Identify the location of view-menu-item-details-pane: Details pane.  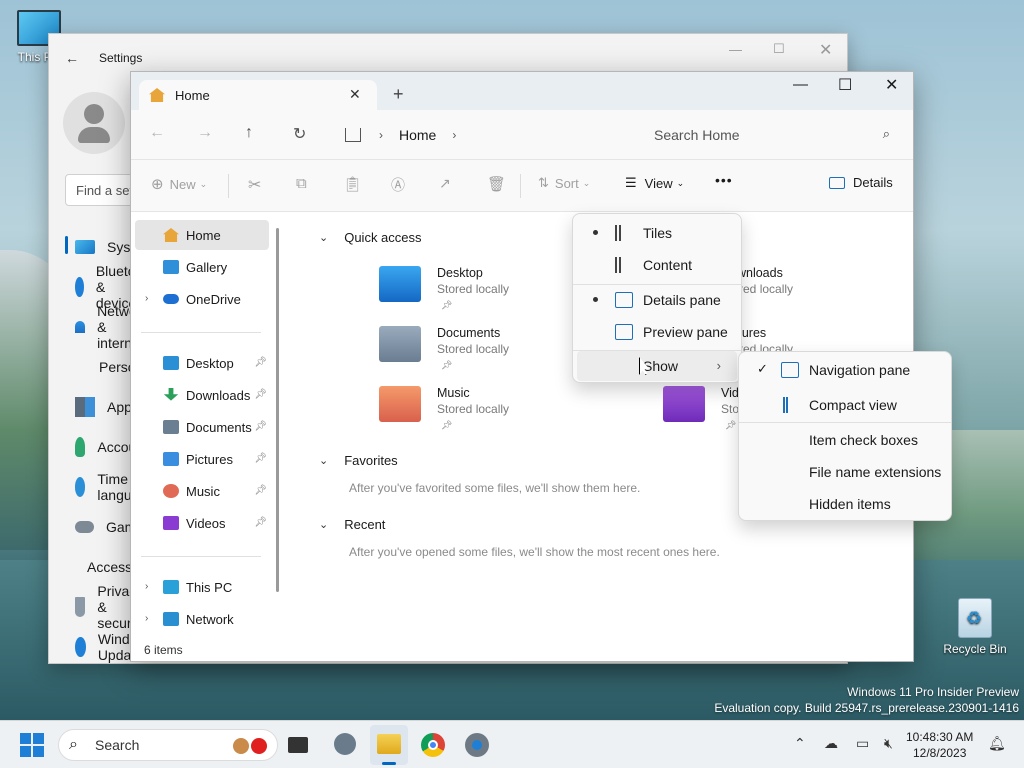
(657, 300).